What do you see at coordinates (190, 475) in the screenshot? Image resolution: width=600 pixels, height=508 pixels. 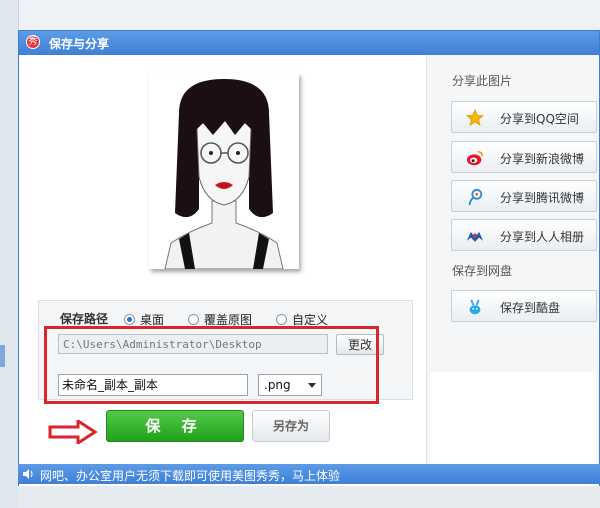 I see `promo-message: 网吧、办公室用户无须下载即可使用美图秀秀，马上体验` at bounding box center [190, 475].